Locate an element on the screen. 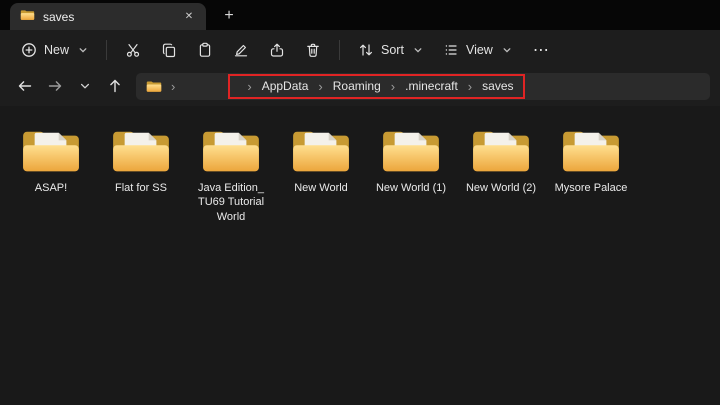  folder-name: Mysore Palace is located at coordinates (591, 188).